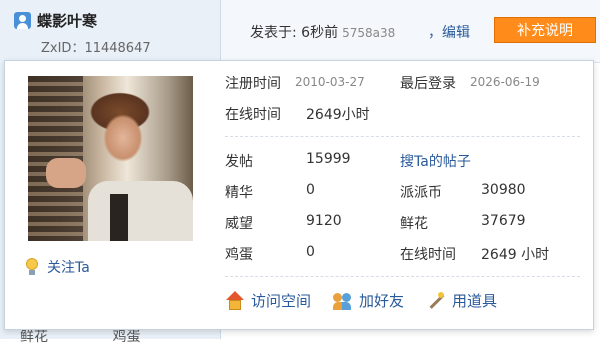 Image resolution: width=600 pixels, height=346 pixels. Describe the element at coordinates (253, 84) in the screenshot. I see `register-label: 注册时间` at that location.